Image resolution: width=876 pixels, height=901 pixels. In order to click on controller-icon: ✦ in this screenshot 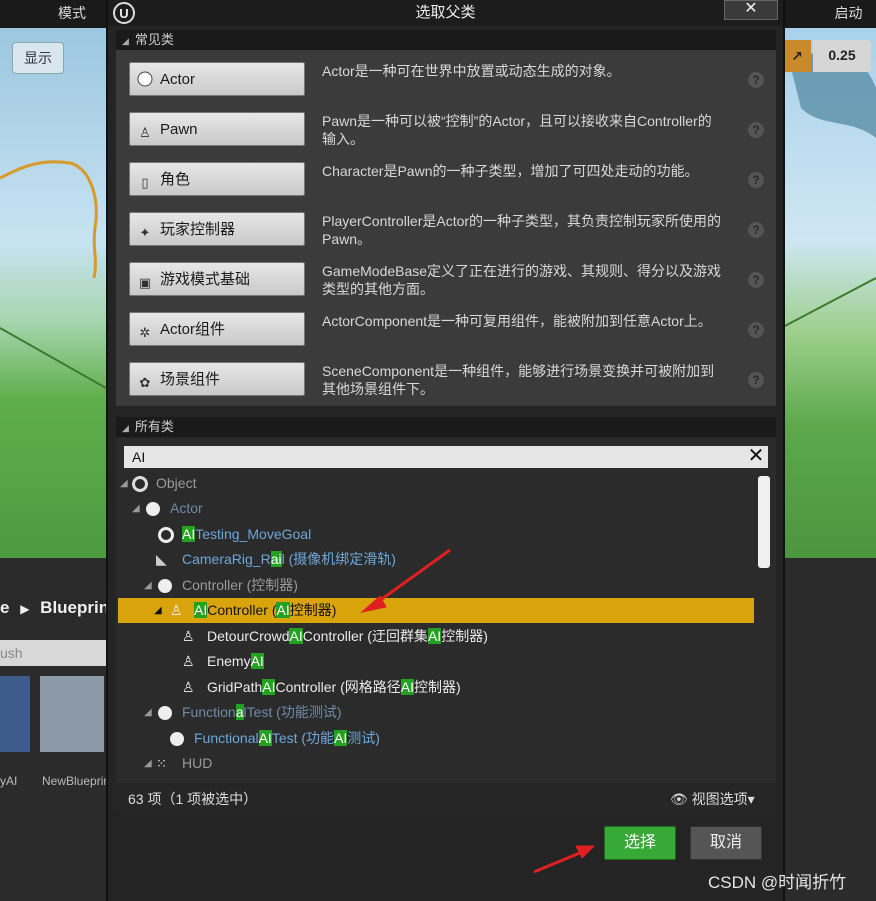, I will do `click(145, 232)`.